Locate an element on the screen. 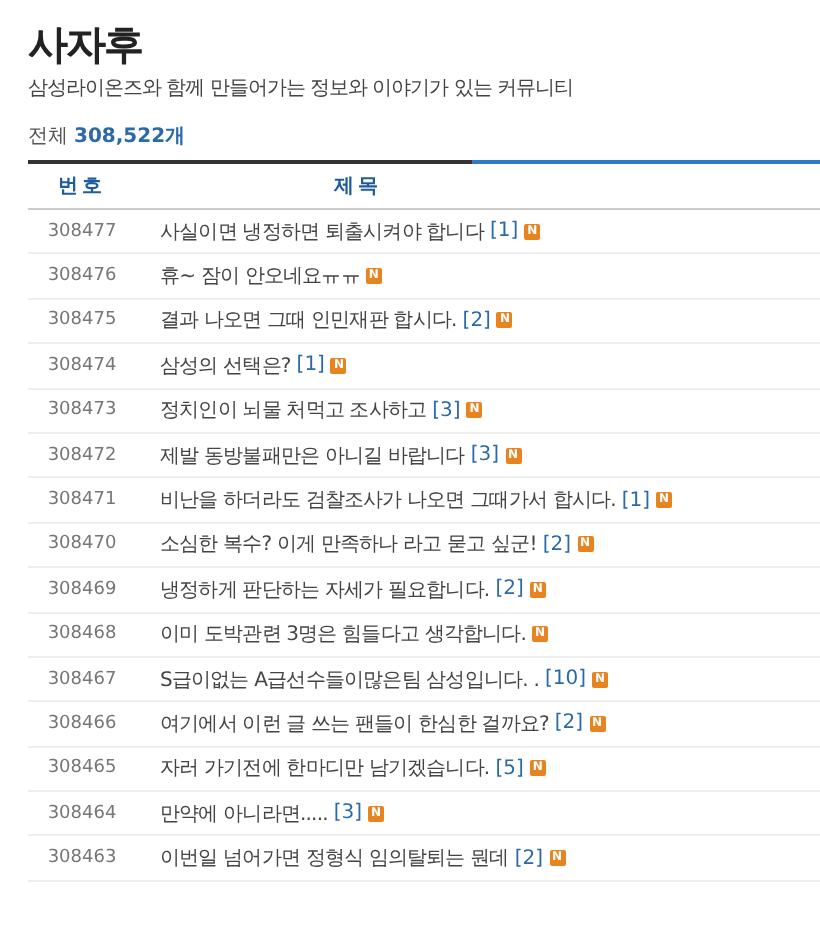  post-number: 308474 is located at coordinates (82, 365).